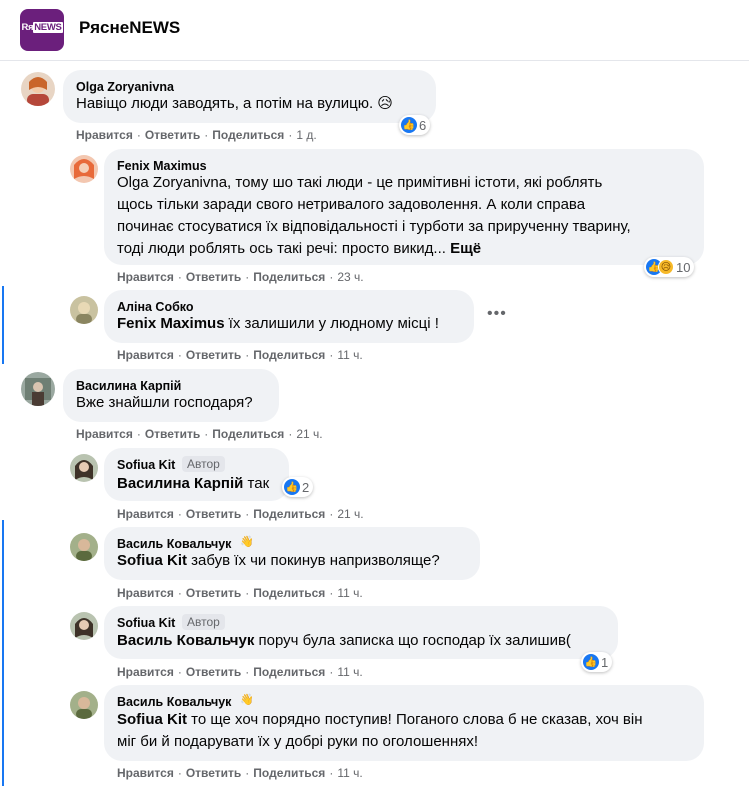 The width and height of the screenshot is (749, 786). I want to click on reaction-count: 👍 2, so click(298, 487).